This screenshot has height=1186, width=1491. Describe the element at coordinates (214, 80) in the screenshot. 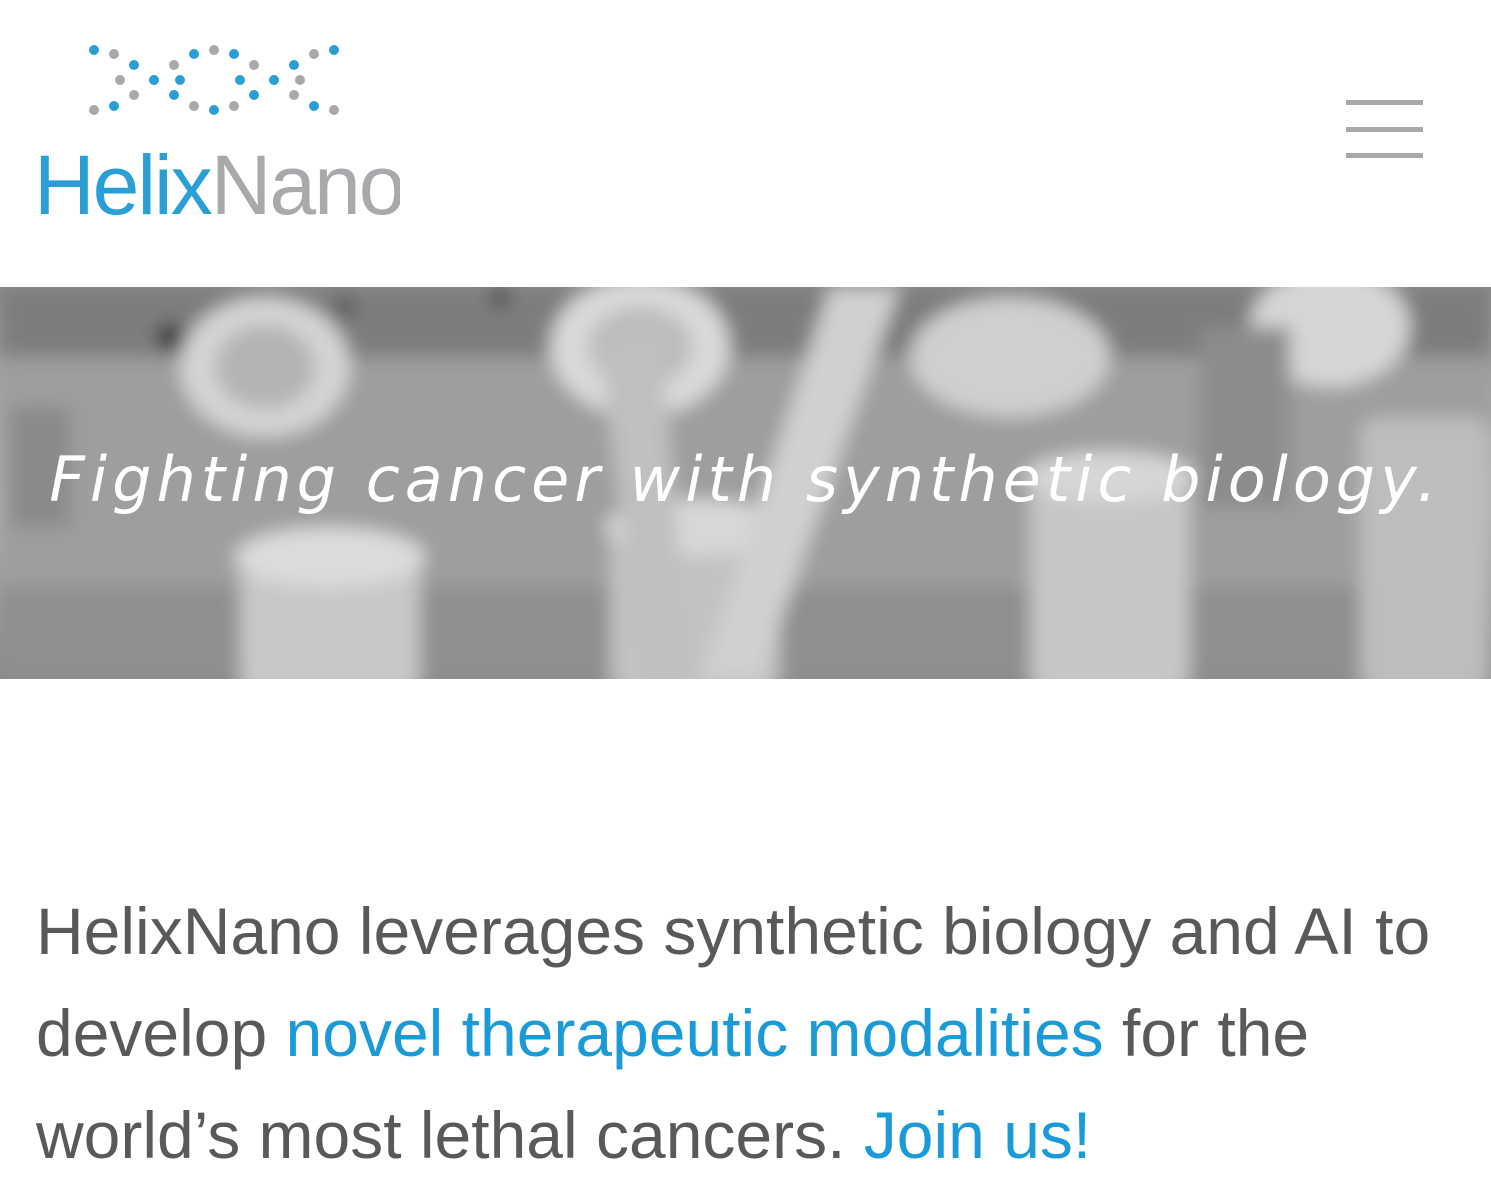

I see `helix-dots-icon` at that location.